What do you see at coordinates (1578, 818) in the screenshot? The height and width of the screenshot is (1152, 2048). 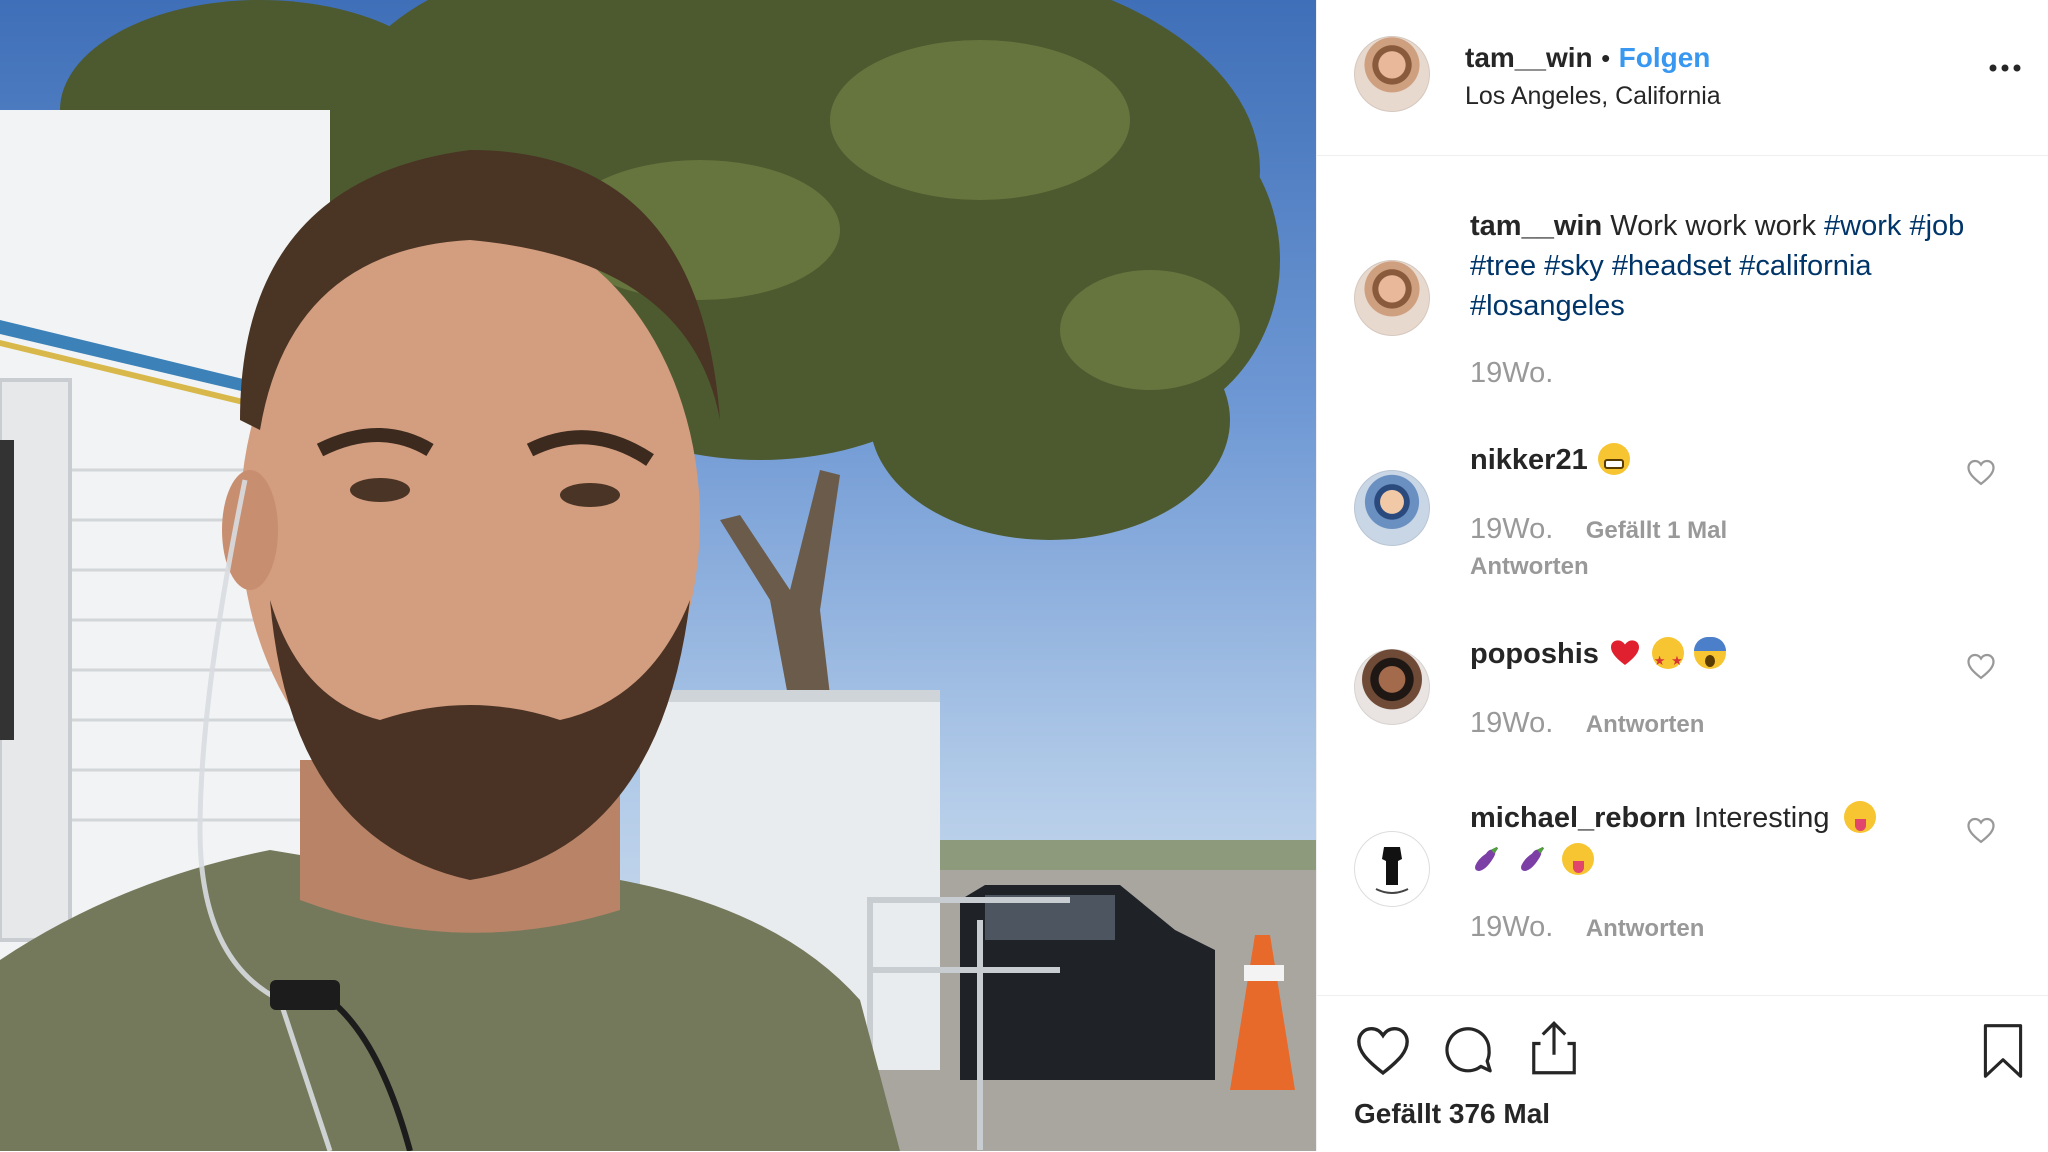 I see `comment-username: michael_reborn` at bounding box center [1578, 818].